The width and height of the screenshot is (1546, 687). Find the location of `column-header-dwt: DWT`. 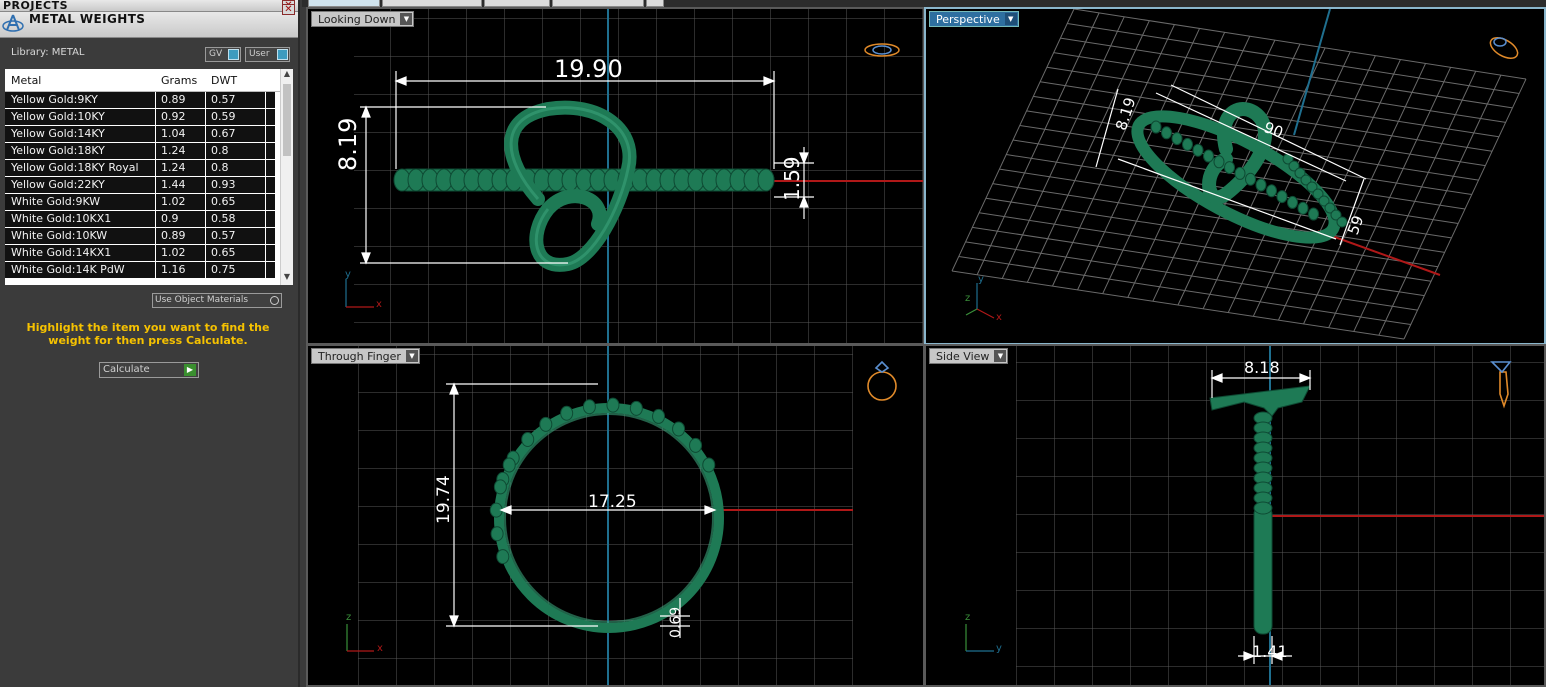

column-header-dwt: DWT is located at coordinates (224, 80).